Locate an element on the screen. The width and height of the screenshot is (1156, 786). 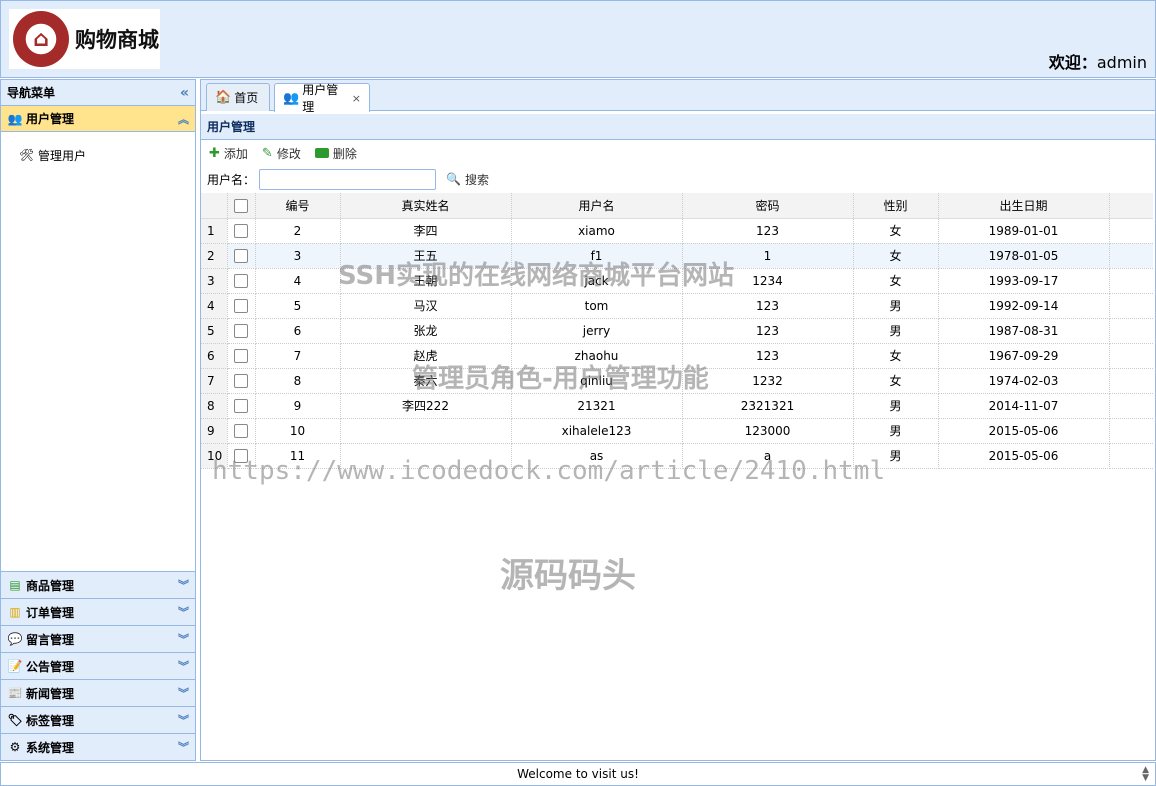
table-row: 9 10 xihalele123 123000 男 2015-05-06 is located at coordinates (677, 431).